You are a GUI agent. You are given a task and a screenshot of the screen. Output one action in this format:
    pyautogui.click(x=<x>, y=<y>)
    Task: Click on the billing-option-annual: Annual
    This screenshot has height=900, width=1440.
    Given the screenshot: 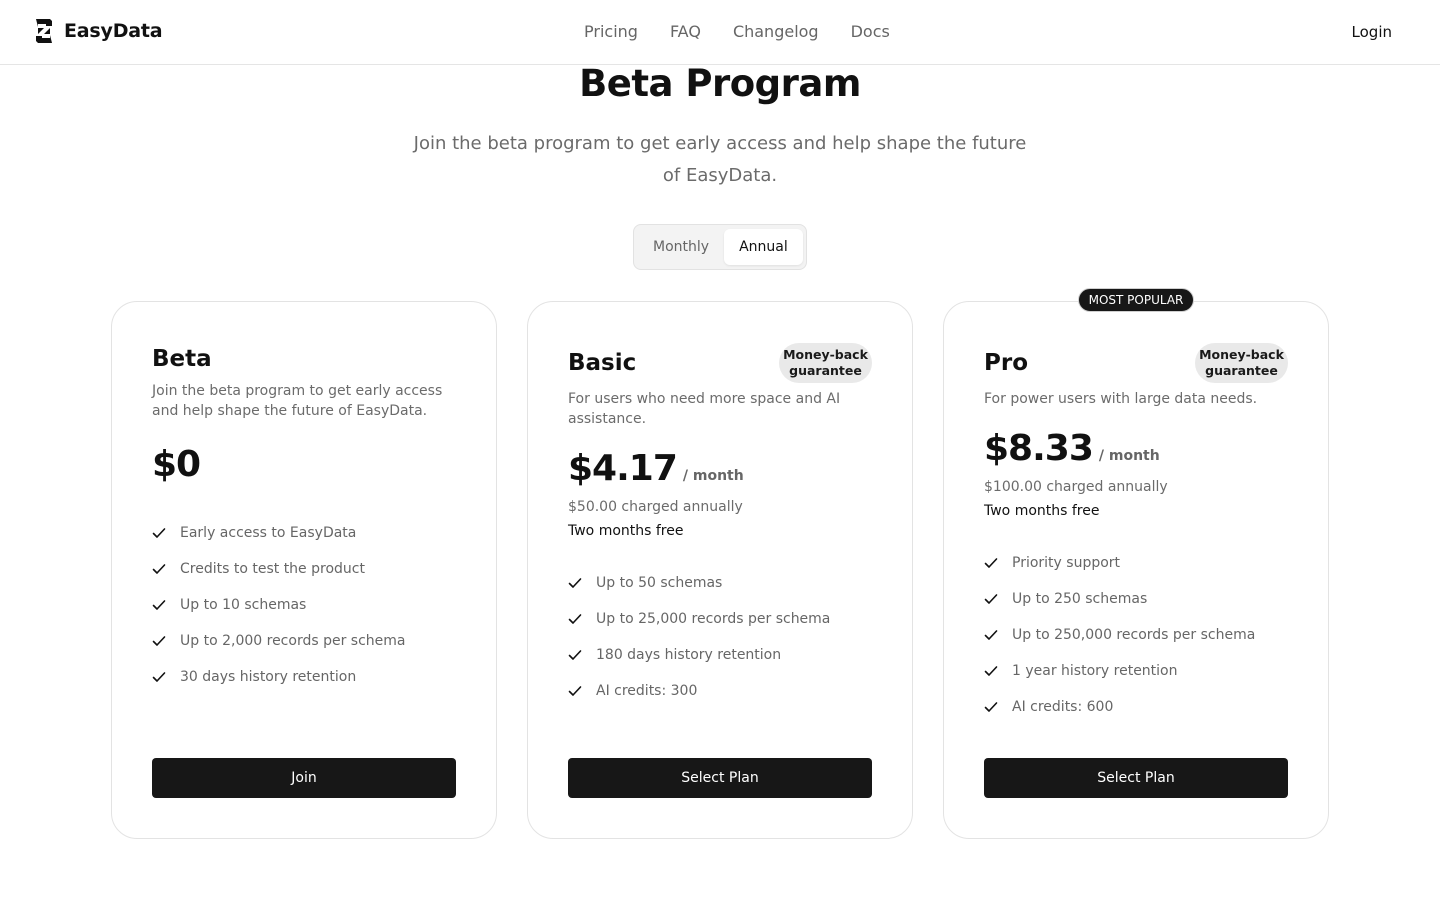 What is the action you would take?
    pyautogui.click(x=763, y=247)
    